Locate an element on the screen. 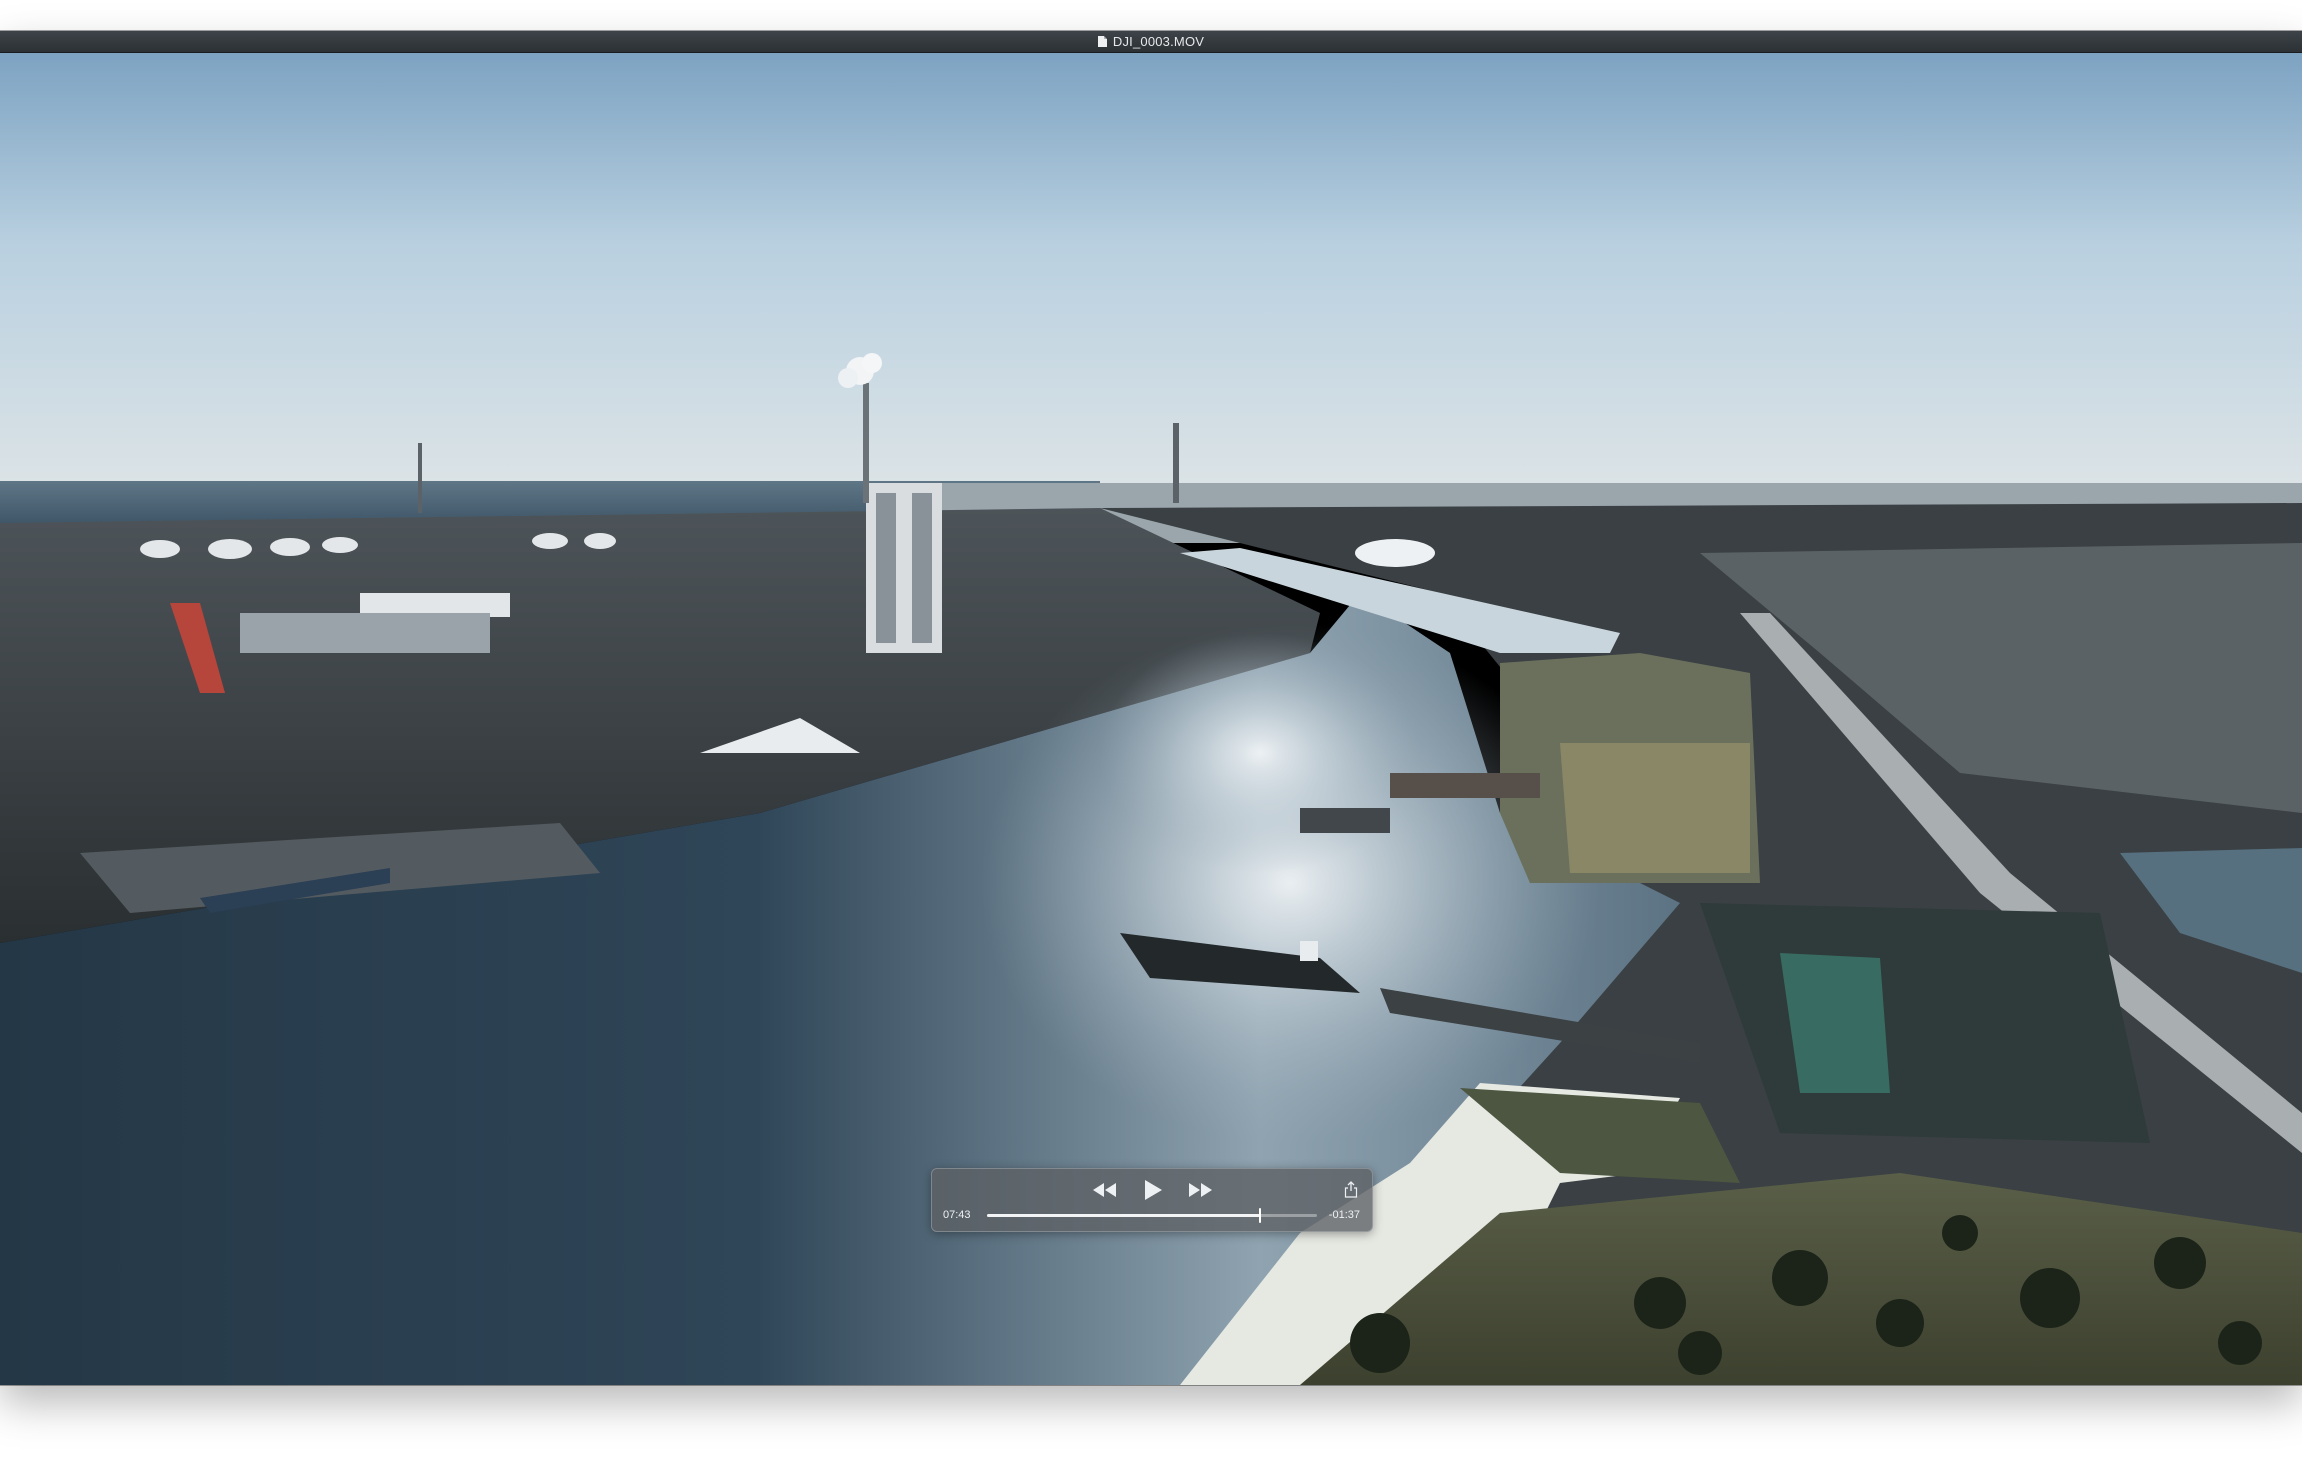  play-button is located at coordinates (1153, 1190).